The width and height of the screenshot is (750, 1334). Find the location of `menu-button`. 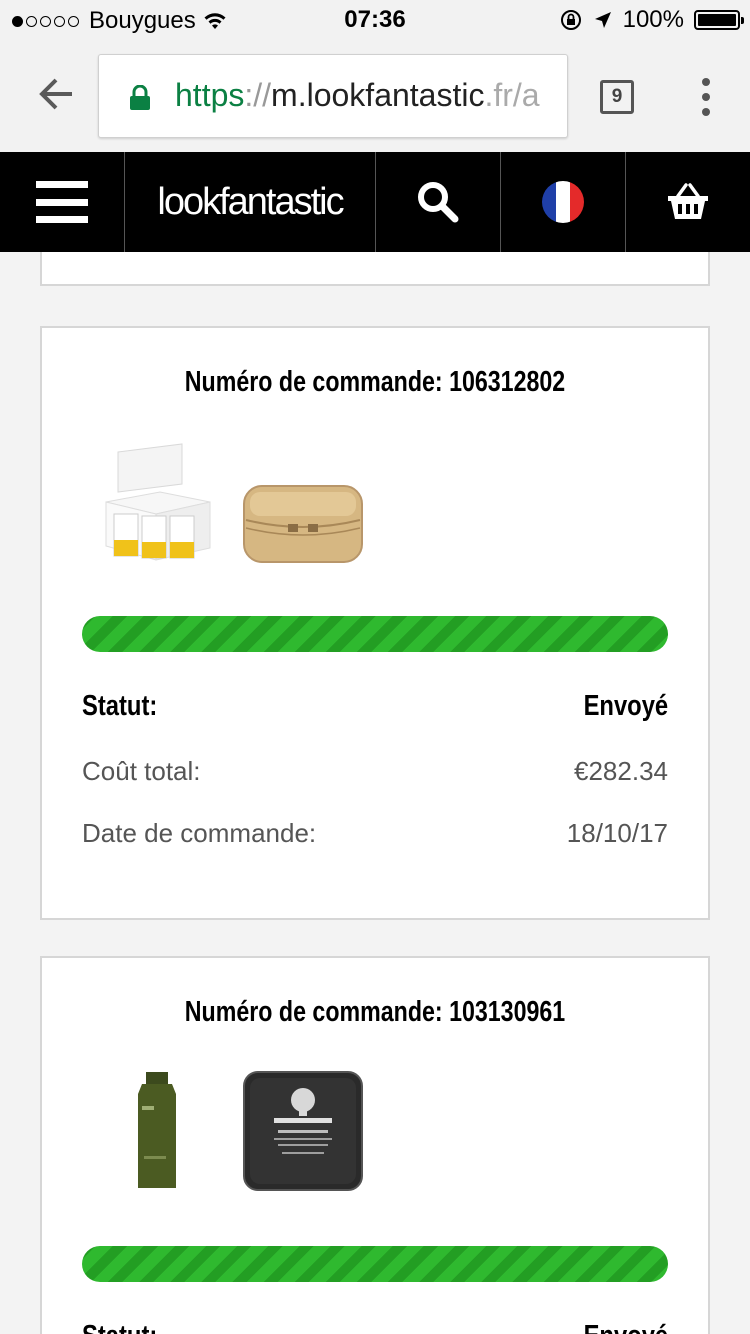

menu-button is located at coordinates (62, 202).